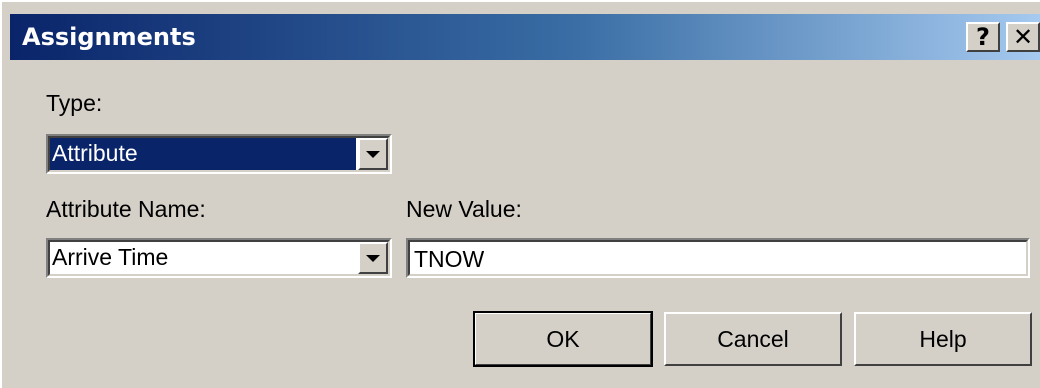 The width and height of the screenshot is (1040, 388). Describe the element at coordinates (983, 37) in the screenshot. I see `help-icon: ?` at that location.